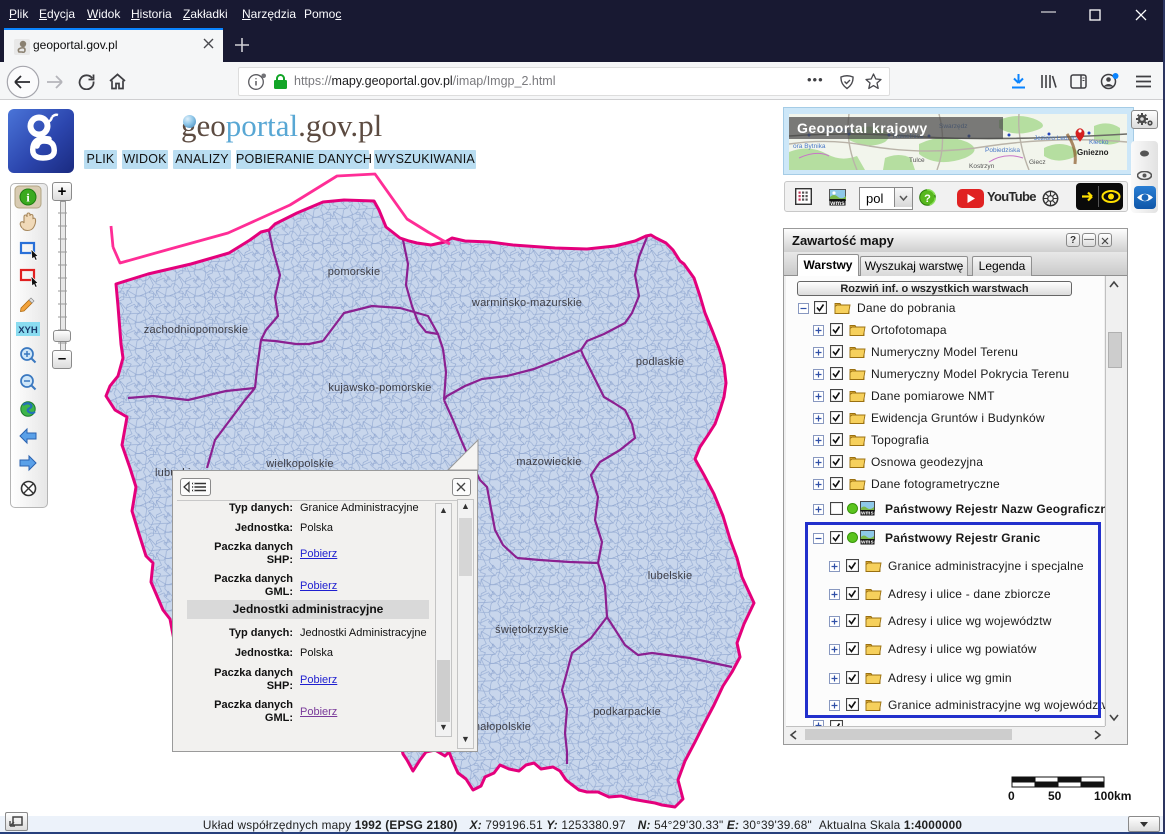 The height and width of the screenshot is (839, 1165). I want to click on svg-text: podkarpackie, so click(627, 712).